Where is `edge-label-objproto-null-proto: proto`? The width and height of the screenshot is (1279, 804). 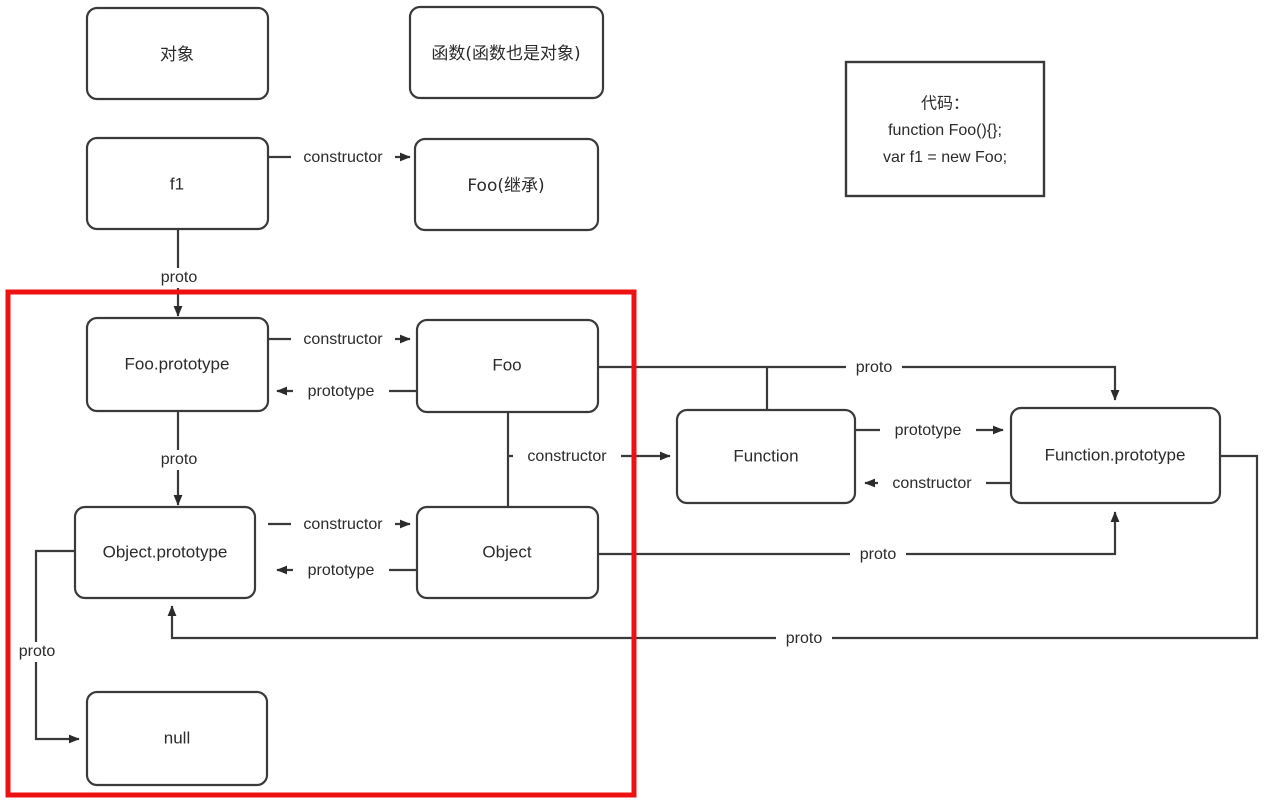 edge-label-objproto-null-proto: proto is located at coordinates (37, 651).